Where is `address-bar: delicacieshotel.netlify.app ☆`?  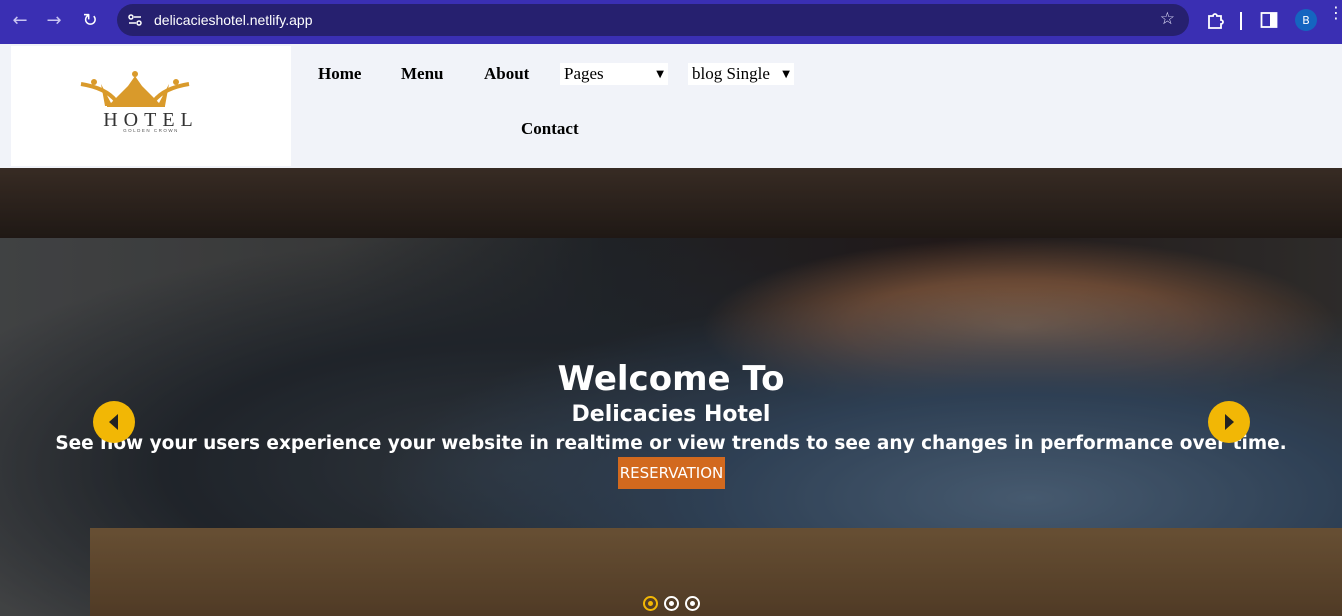 address-bar: delicacieshotel.netlify.app ☆ is located at coordinates (653, 20).